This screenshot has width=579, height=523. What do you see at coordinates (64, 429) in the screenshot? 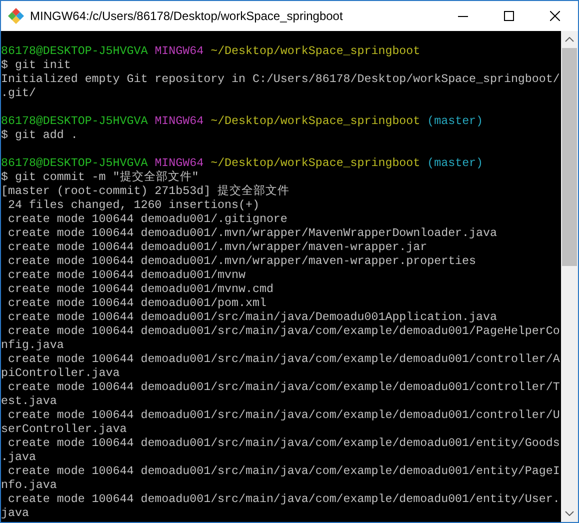
I see `terminal-line: serController.java` at bounding box center [64, 429].